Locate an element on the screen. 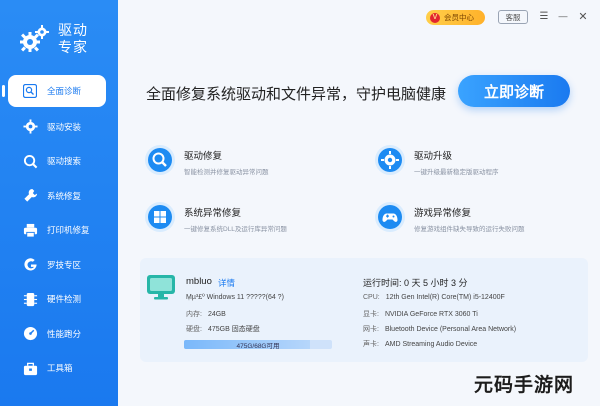 This screenshot has height=406, width=600. sidebar-item-full-diagnosis: 全面诊断 is located at coordinates (54, 91).